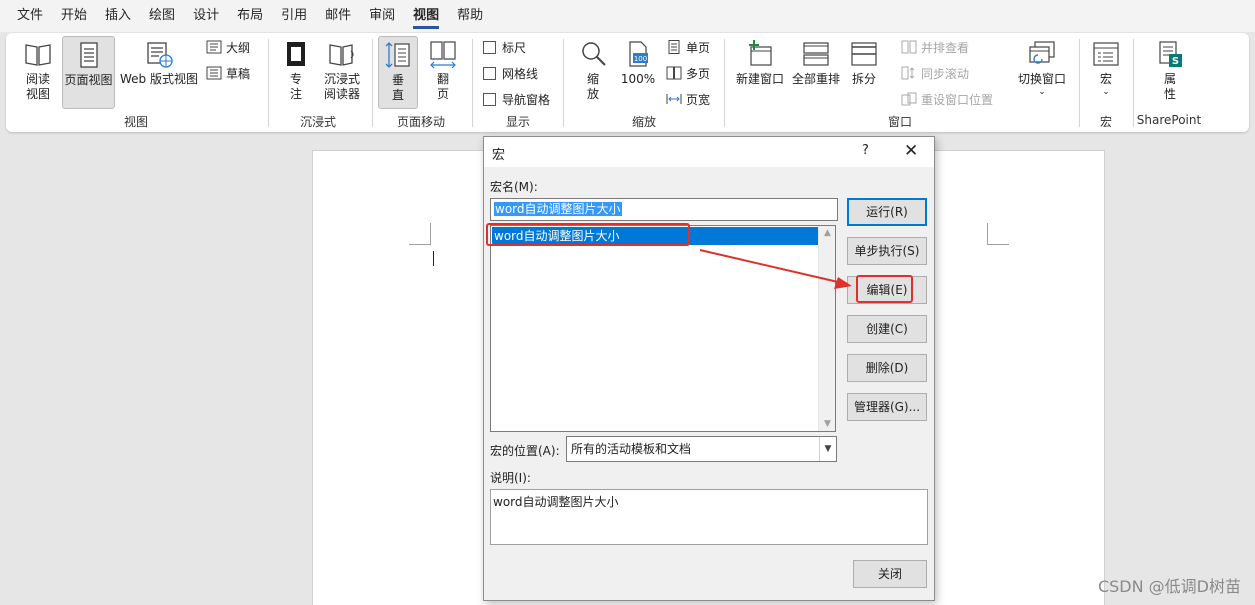  What do you see at coordinates (250, 16) in the screenshot?
I see `menu-layout: 布局` at bounding box center [250, 16].